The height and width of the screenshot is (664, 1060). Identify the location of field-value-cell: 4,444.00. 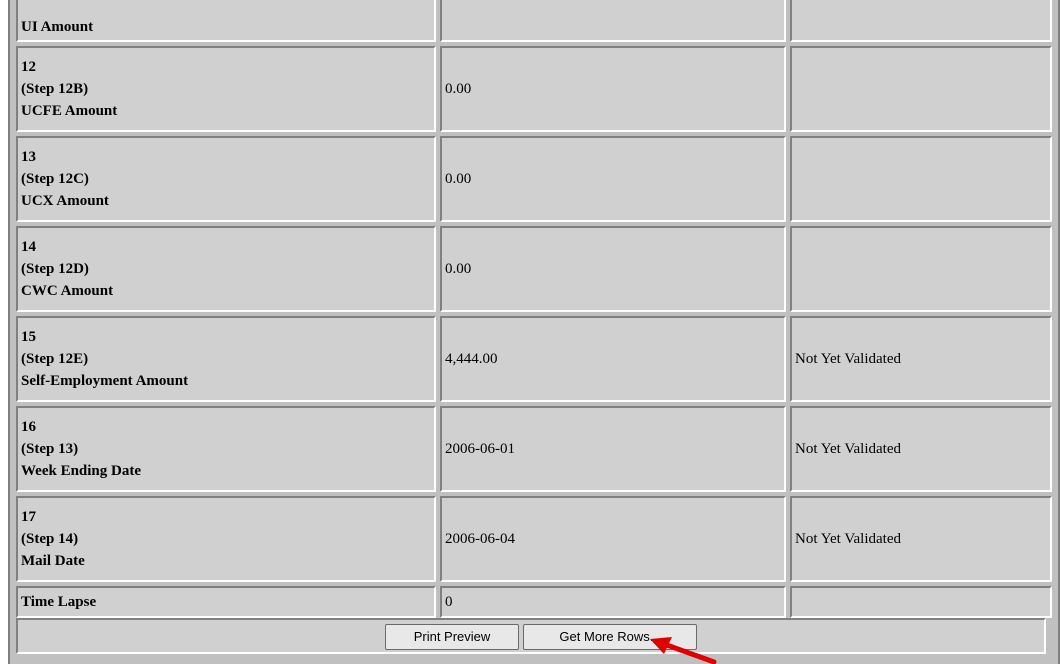
(613, 359).